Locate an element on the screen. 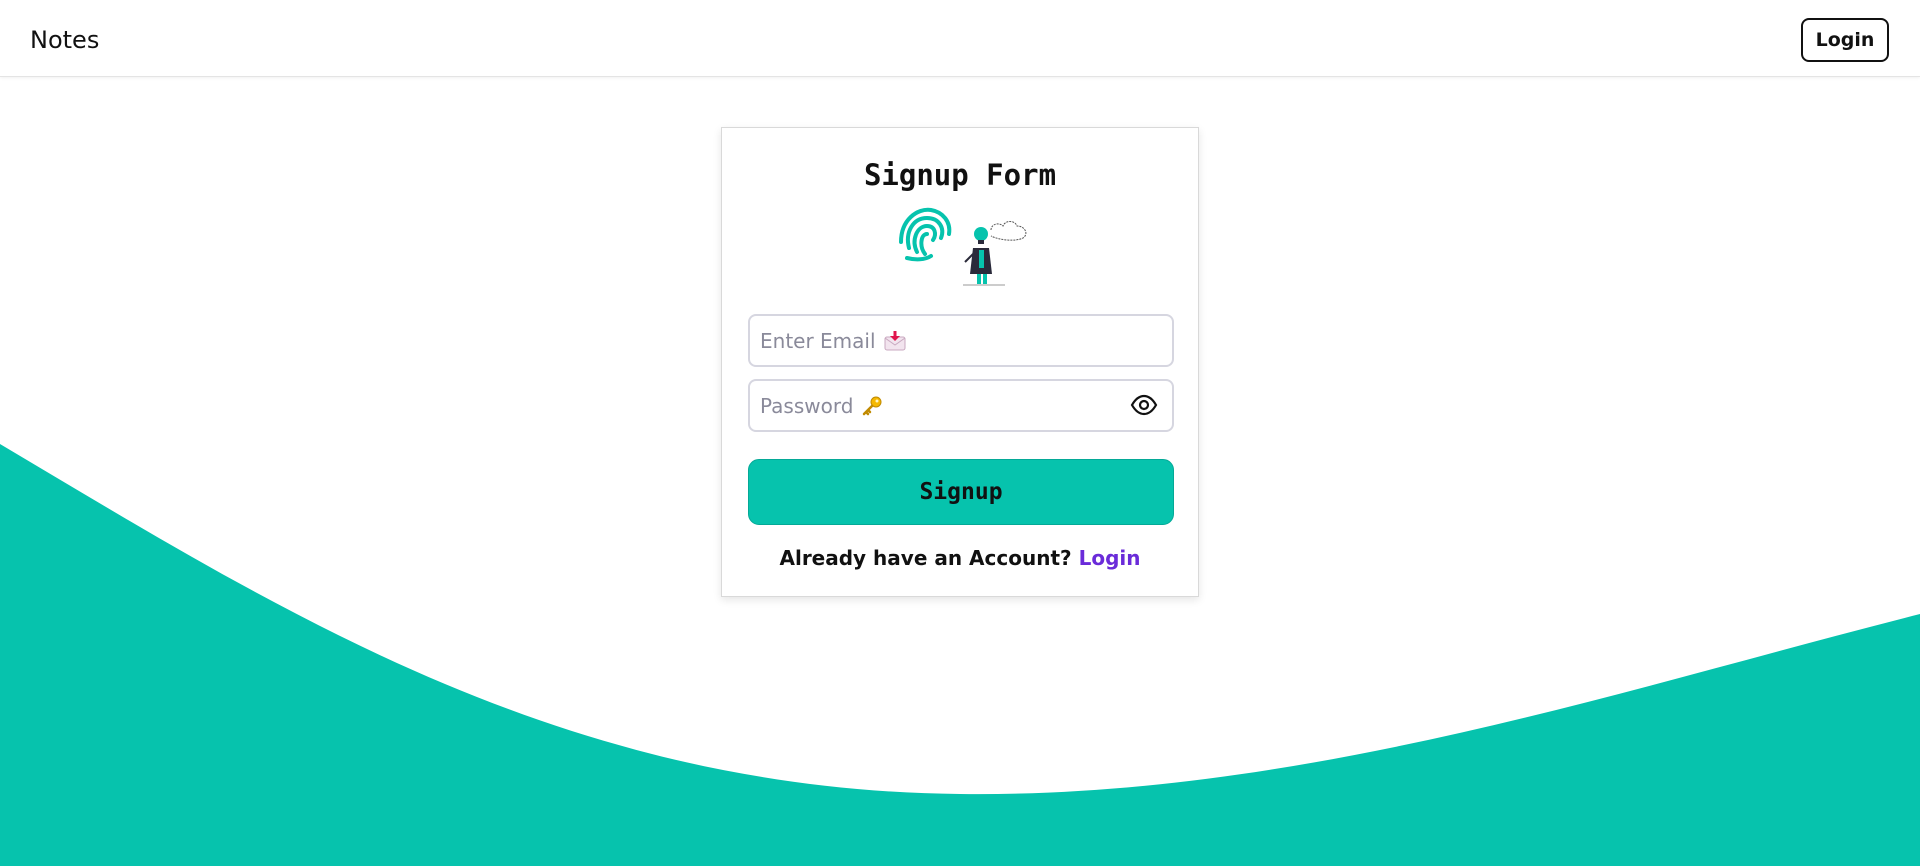 Image resolution: width=1920 pixels, height=866 pixels. login-prompt-text: Already have an Account? is located at coordinates (925, 558).